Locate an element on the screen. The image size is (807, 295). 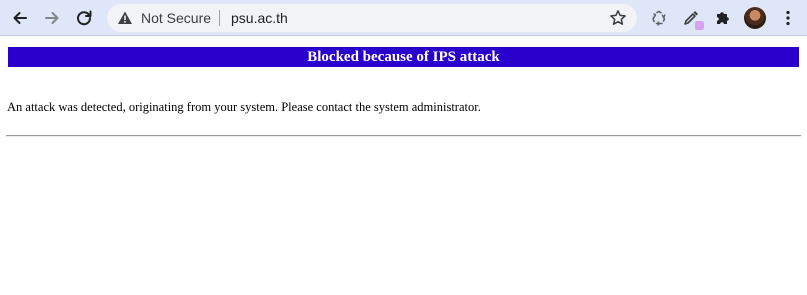
kebab-menu-icon is located at coordinates (788, 18).